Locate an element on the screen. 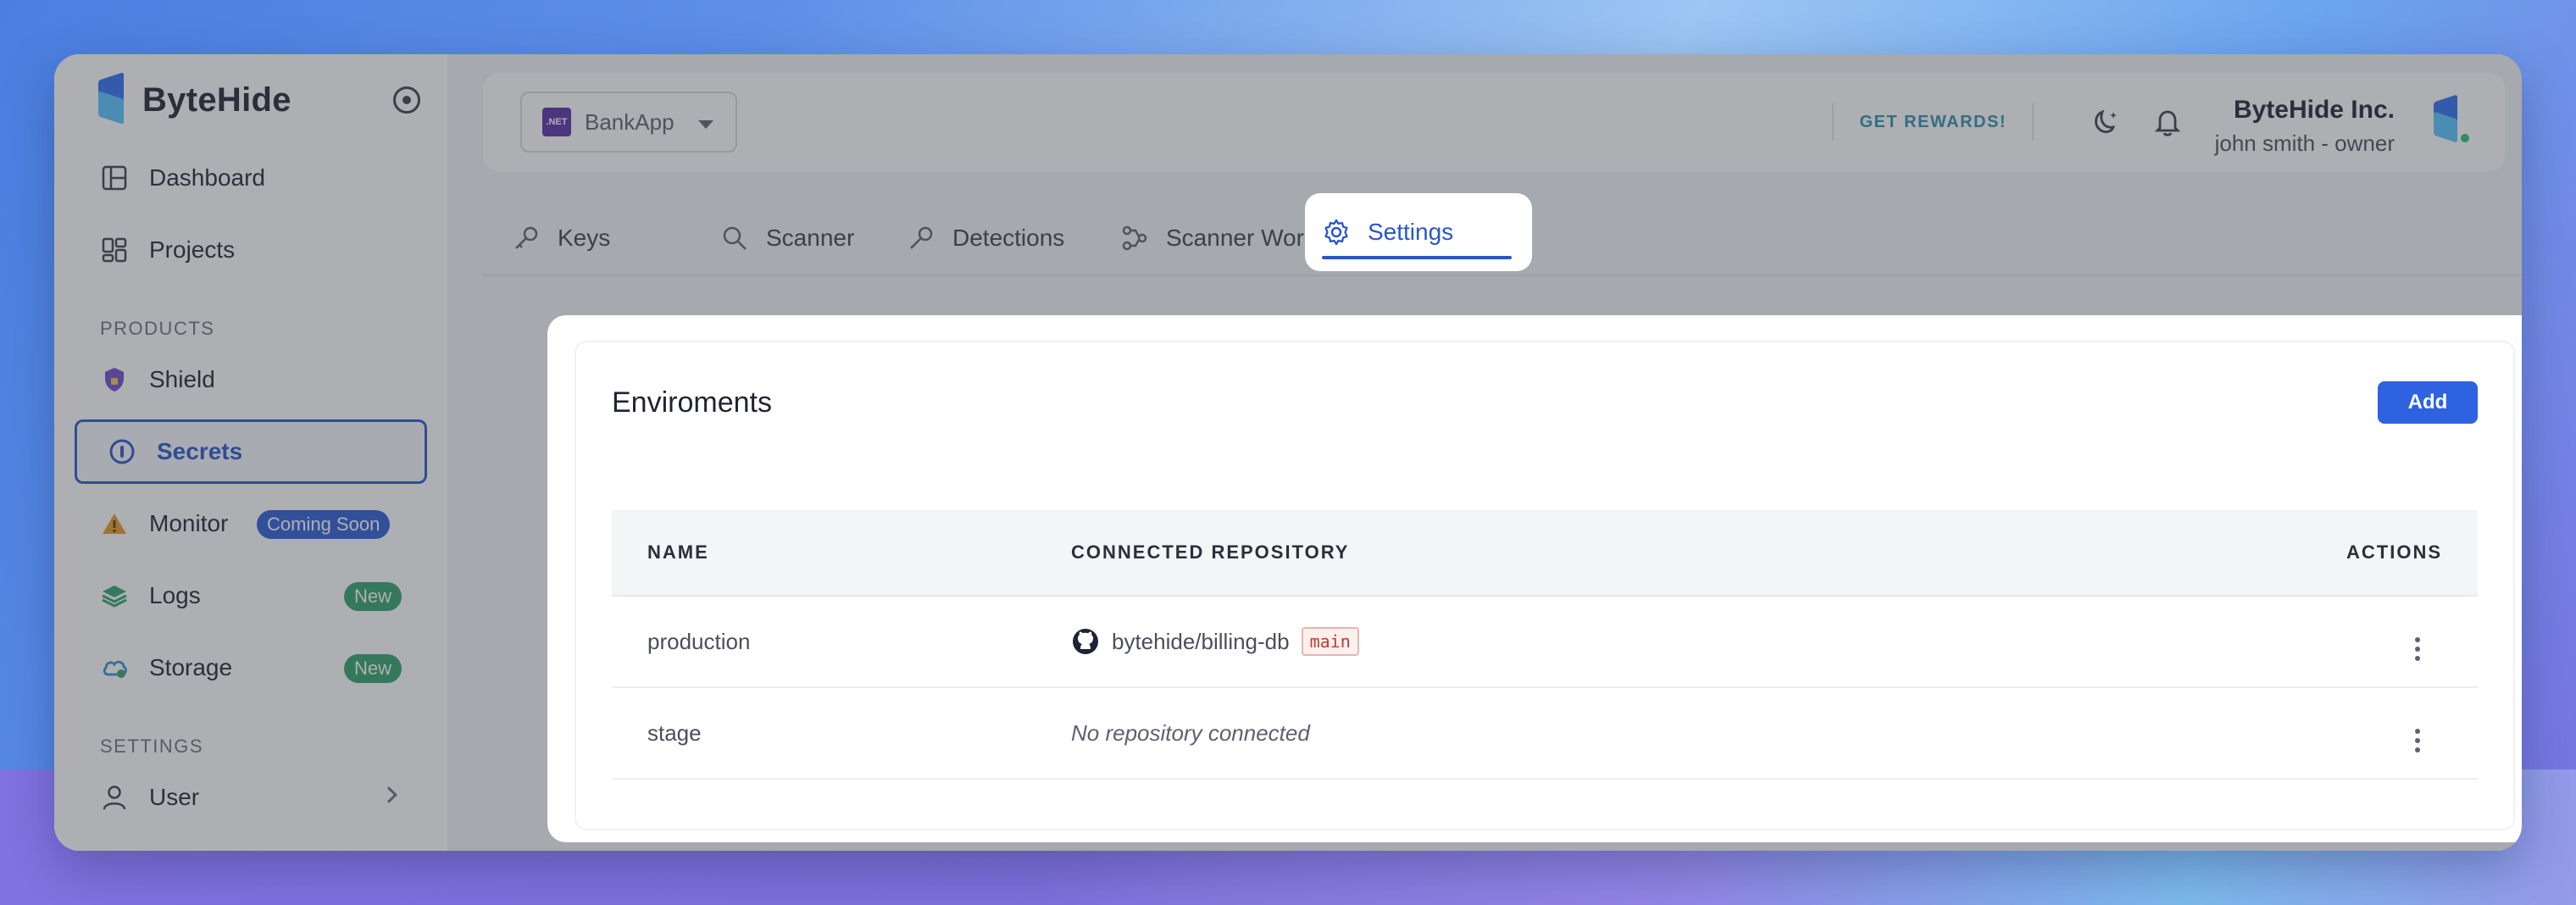 The width and height of the screenshot is (2576, 905). tab-scanner: Scanner is located at coordinates (787, 238).